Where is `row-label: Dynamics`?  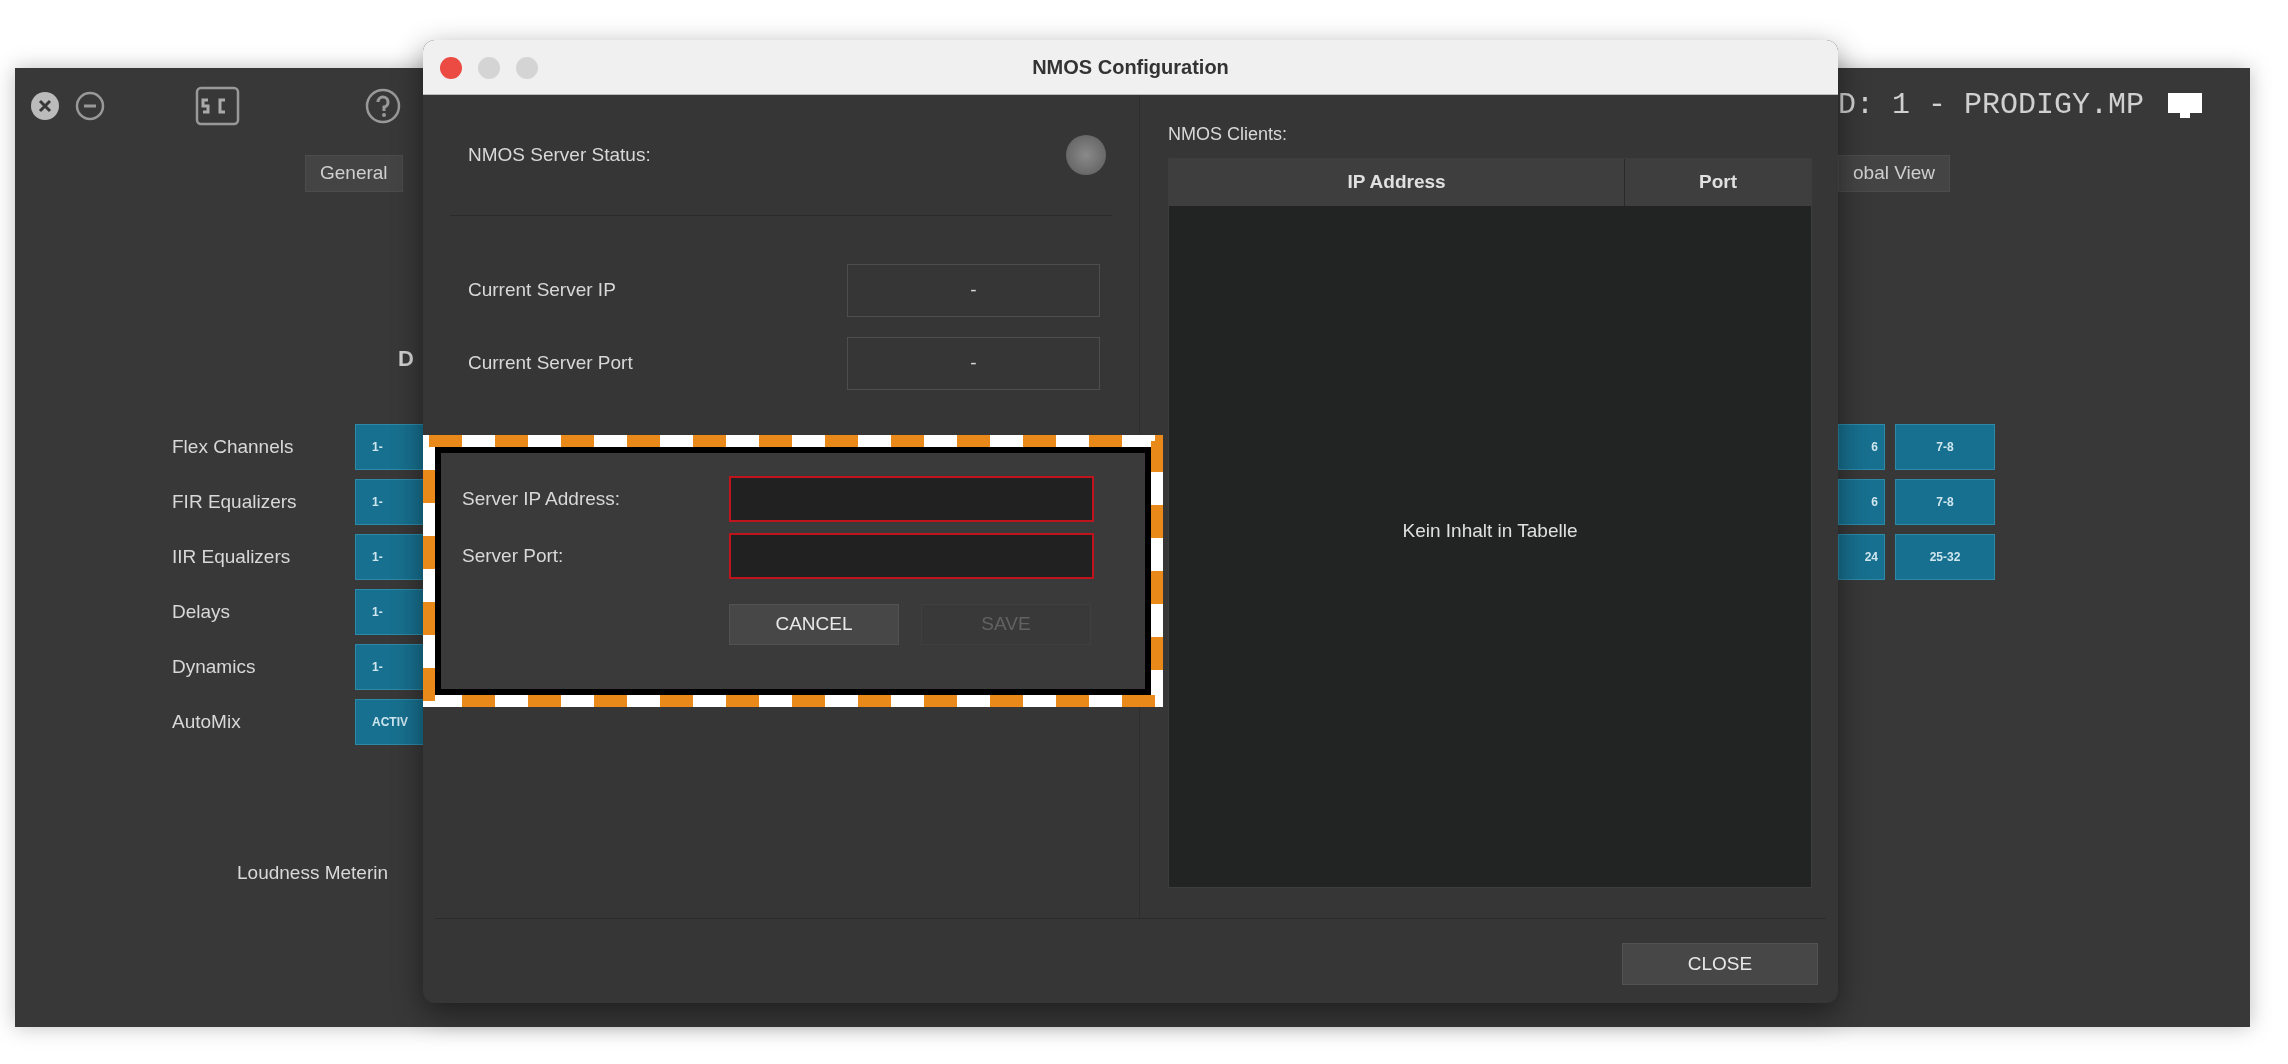
row-label: Dynamics is located at coordinates (214, 666).